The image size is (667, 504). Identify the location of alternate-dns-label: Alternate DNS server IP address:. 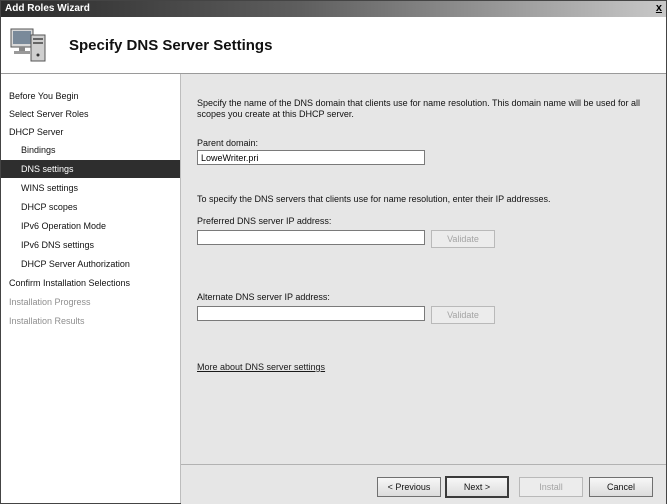
(263, 297).